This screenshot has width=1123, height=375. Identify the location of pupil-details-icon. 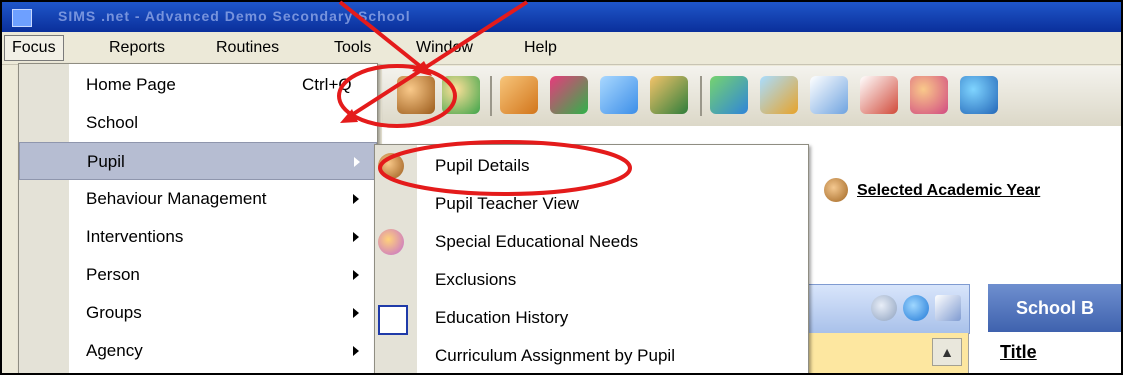
(391, 166).